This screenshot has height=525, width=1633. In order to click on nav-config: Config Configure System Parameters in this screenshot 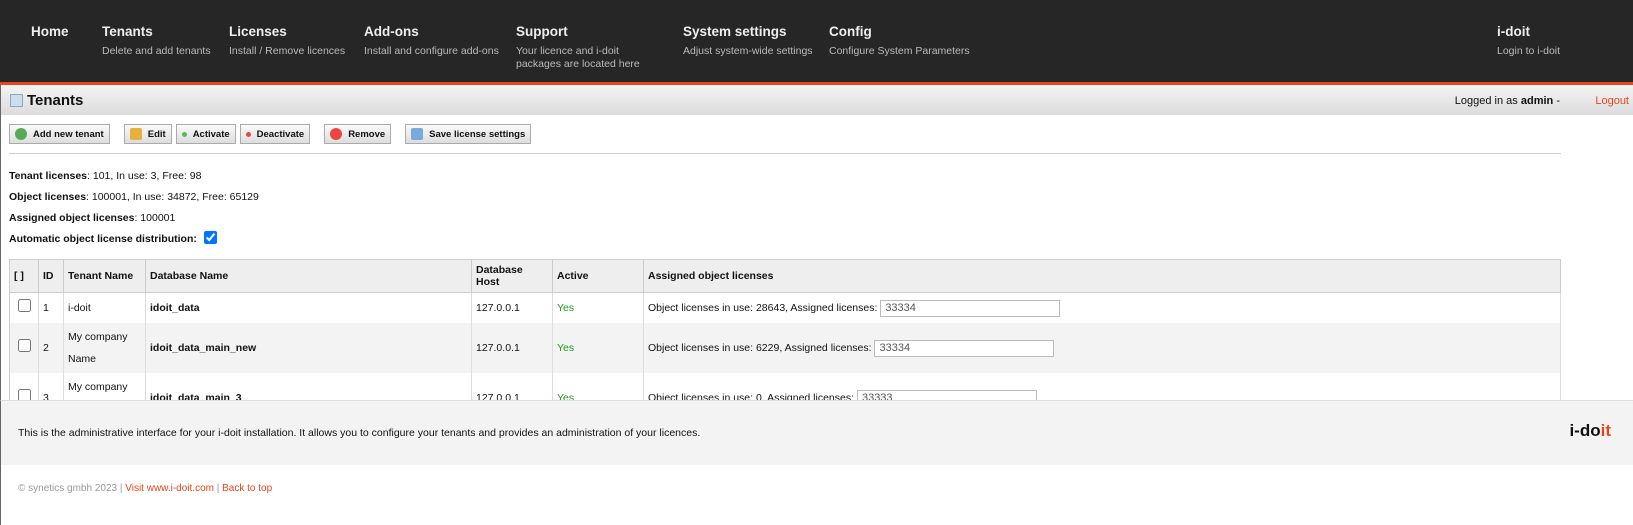, I will do `click(899, 41)`.